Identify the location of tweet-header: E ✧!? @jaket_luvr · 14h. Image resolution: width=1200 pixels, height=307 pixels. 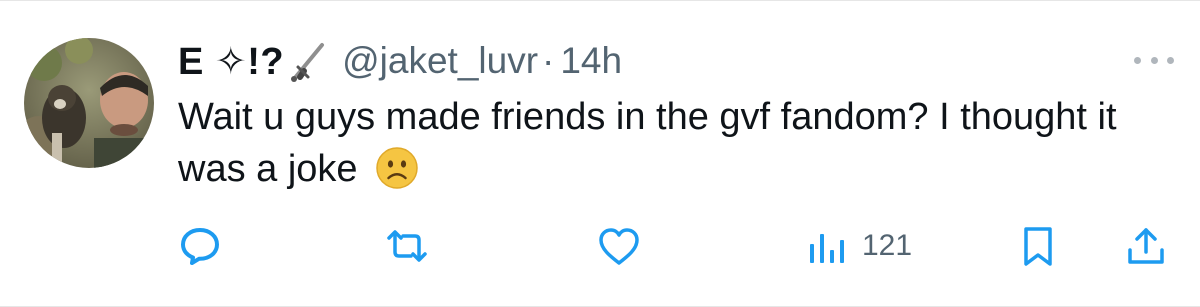
(400, 61).